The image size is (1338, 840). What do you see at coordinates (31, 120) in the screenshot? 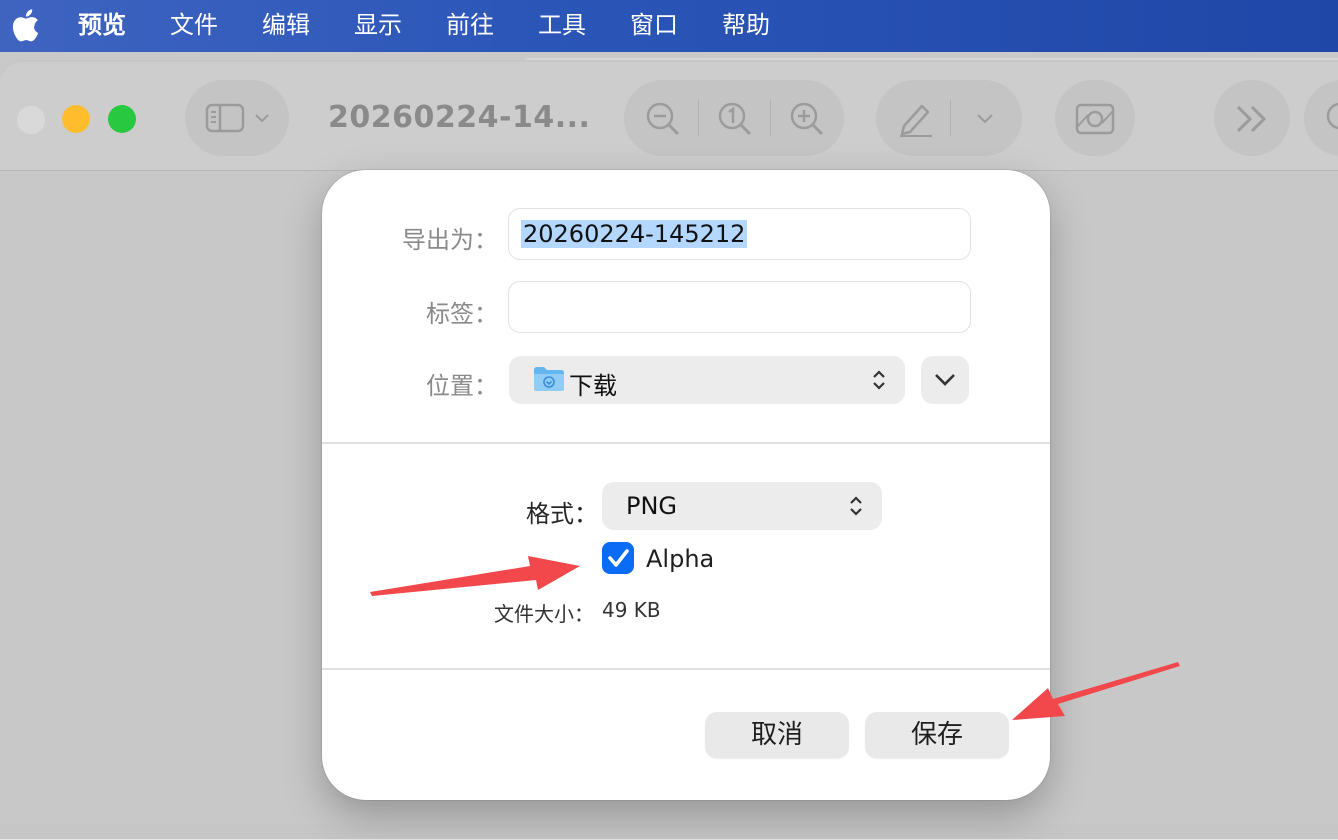
I see `close-window-button` at bounding box center [31, 120].